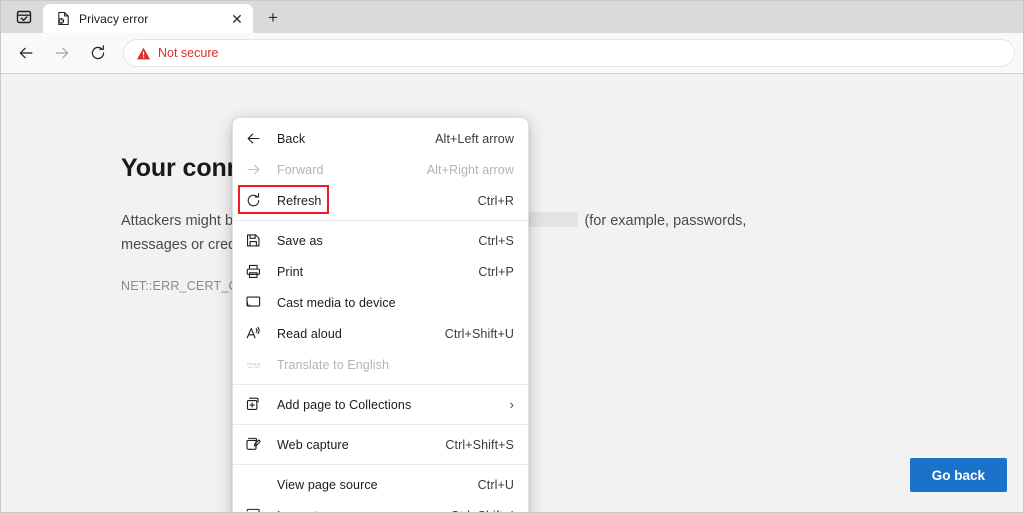 The width and height of the screenshot is (1024, 513). What do you see at coordinates (291, 138) in the screenshot?
I see `menu-item-label: Back` at bounding box center [291, 138].